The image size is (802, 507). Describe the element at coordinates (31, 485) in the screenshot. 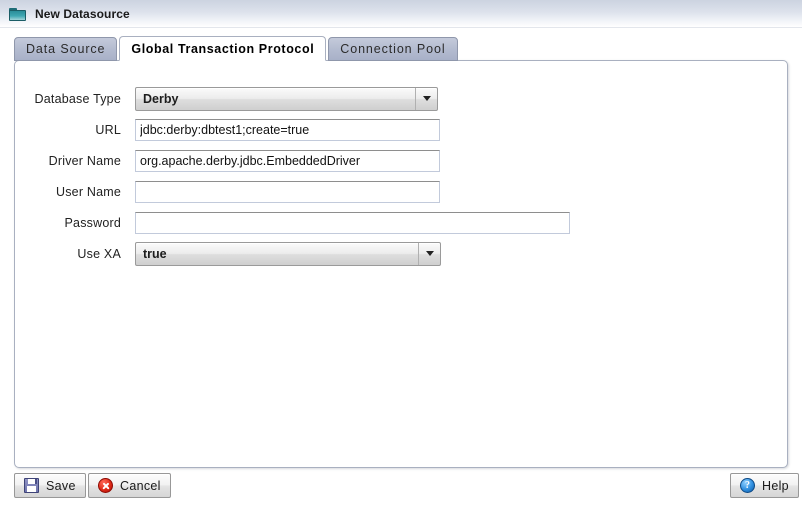

I see `floppy-disk-icon` at that location.